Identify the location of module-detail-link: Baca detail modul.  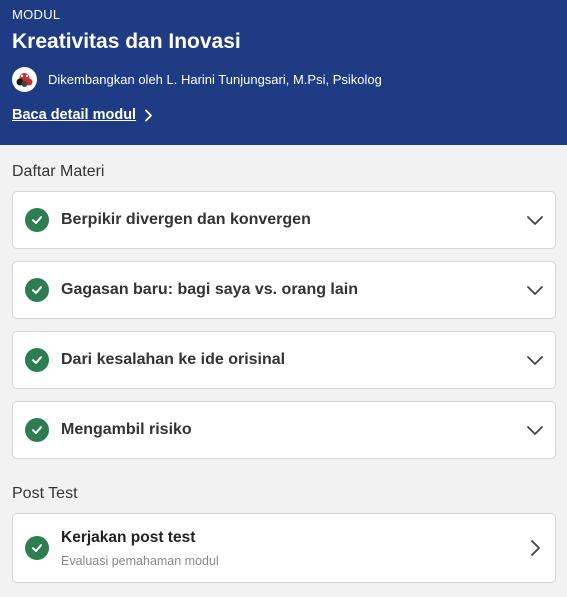
(82, 115).